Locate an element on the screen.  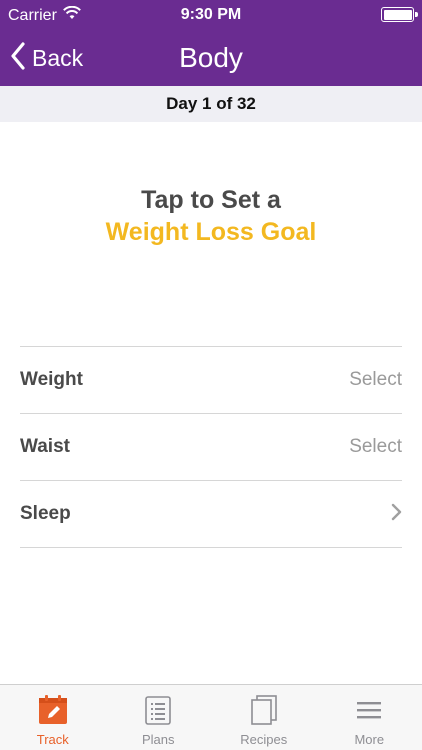
tab-more: More is located at coordinates (369, 717).